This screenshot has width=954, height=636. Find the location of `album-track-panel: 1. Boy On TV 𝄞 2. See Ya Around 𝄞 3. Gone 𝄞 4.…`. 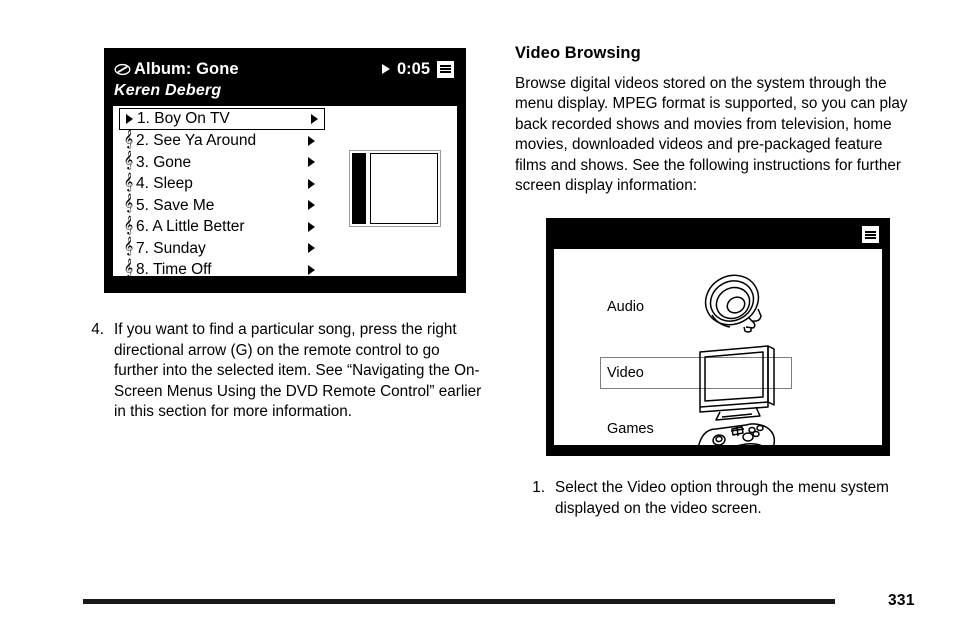

album-track-panel: 1. Boy On TV 𝄞 2. See Ya Around 𝄞 3. Gone 𝄞 4.… is located at coordinates (285, 191).